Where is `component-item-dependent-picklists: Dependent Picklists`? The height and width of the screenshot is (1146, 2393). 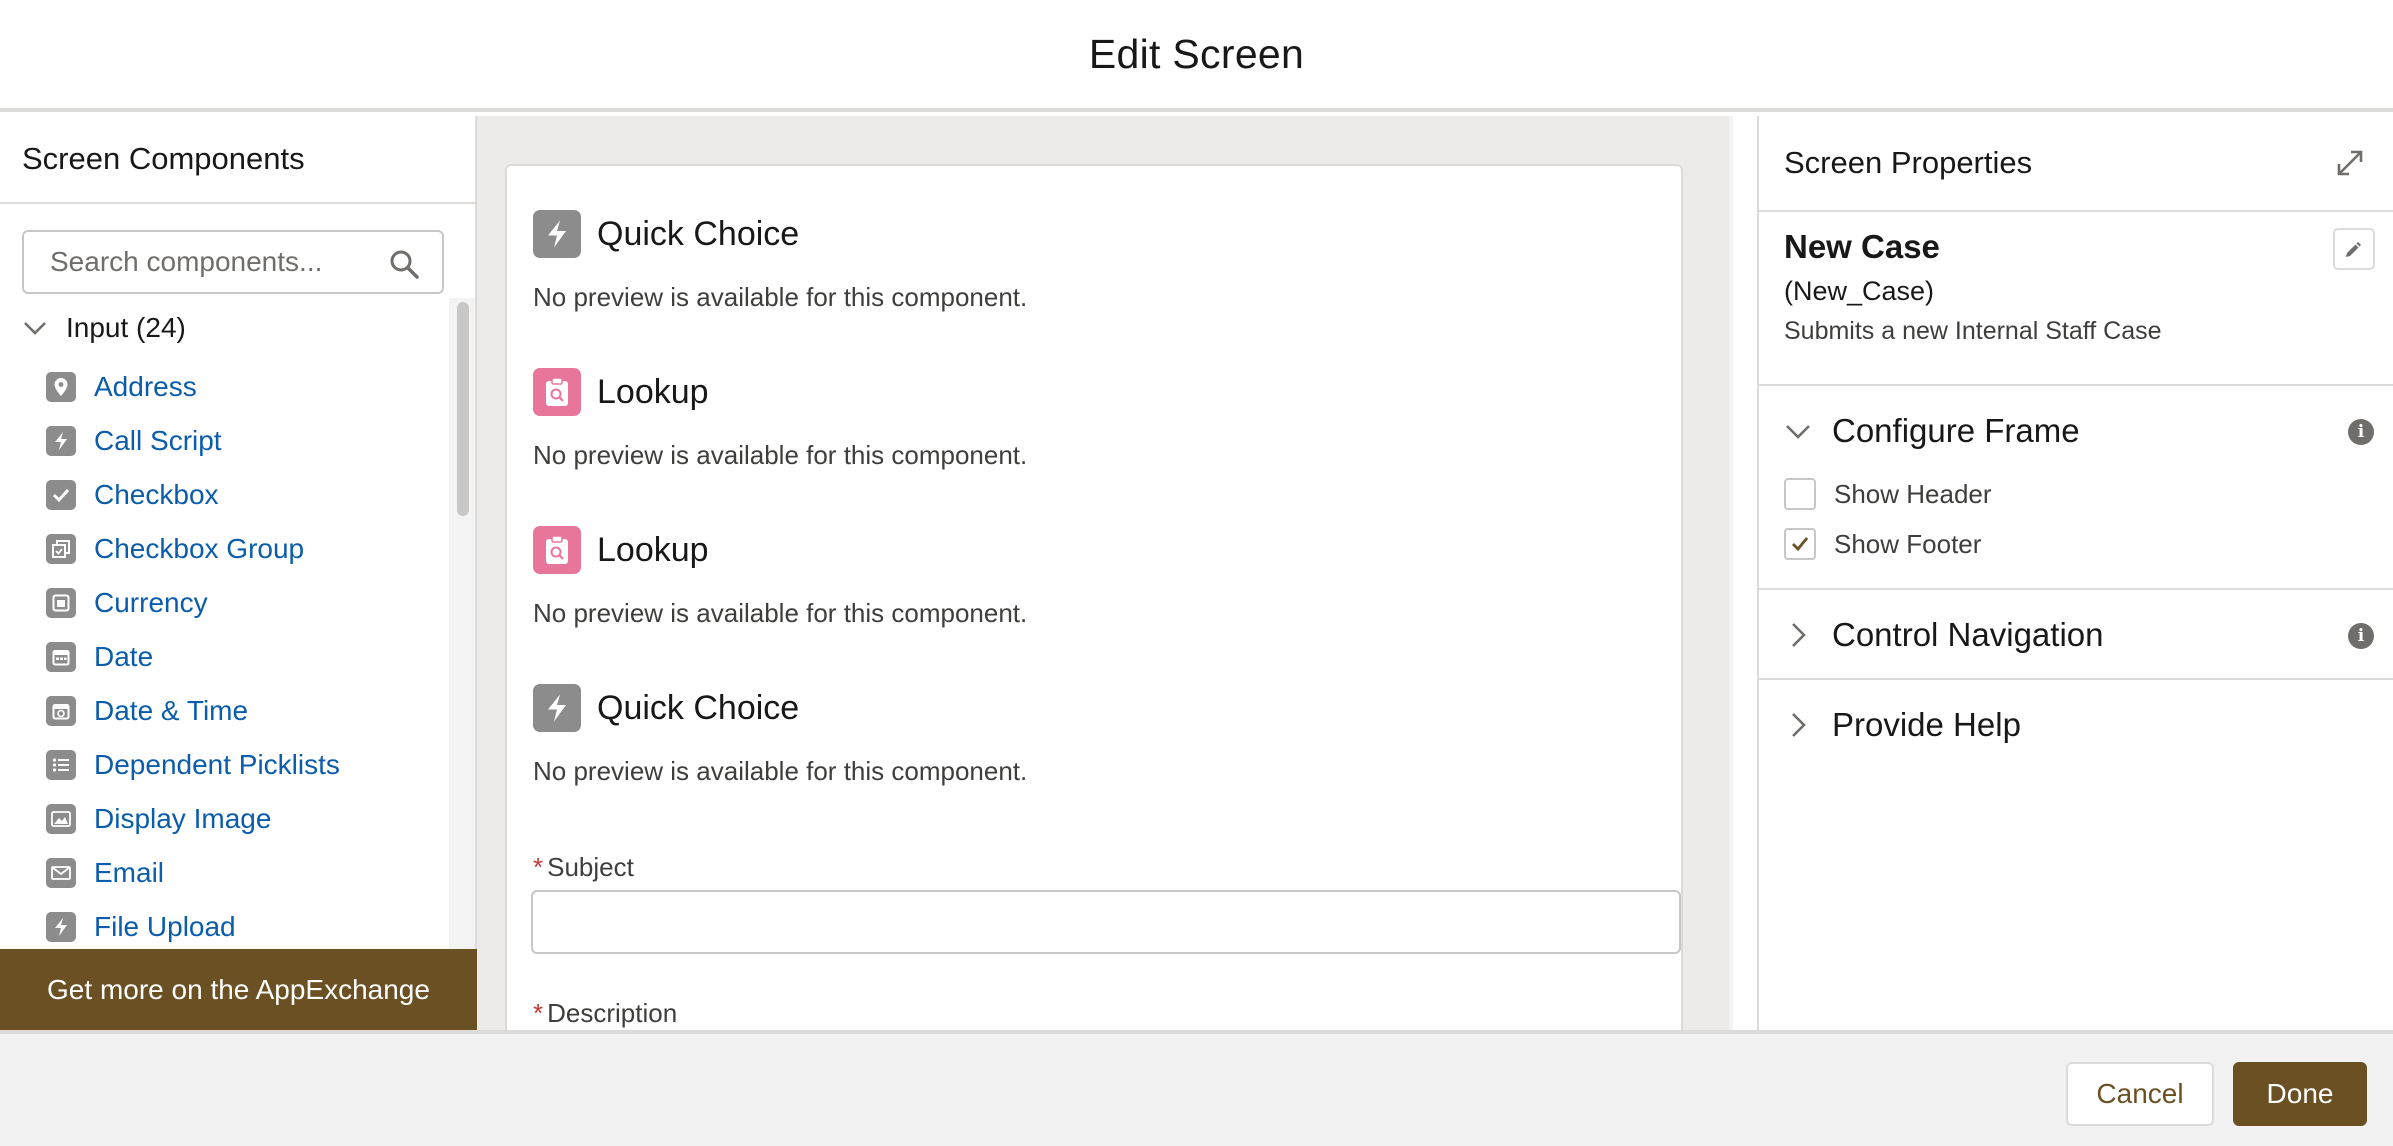
component-item-dependent-picklists: Dependent Picklists is located at coordinates (246, 765).